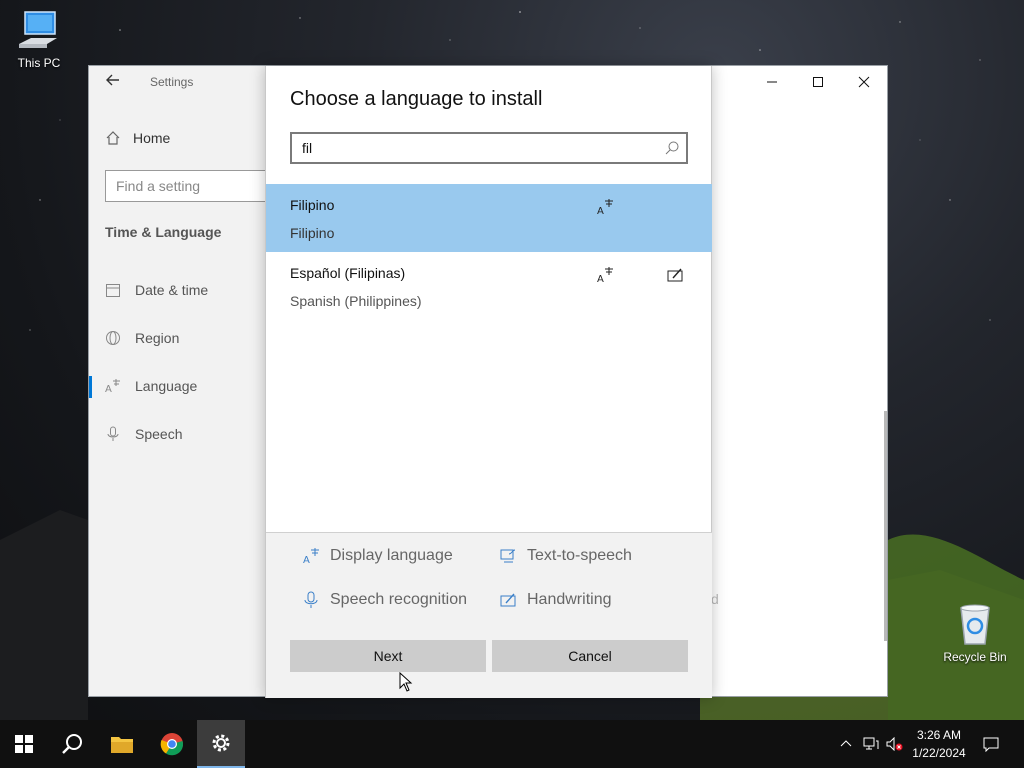 This screenshot has height=768, width=1024. I want to click on network-icon, so click(871, 743).